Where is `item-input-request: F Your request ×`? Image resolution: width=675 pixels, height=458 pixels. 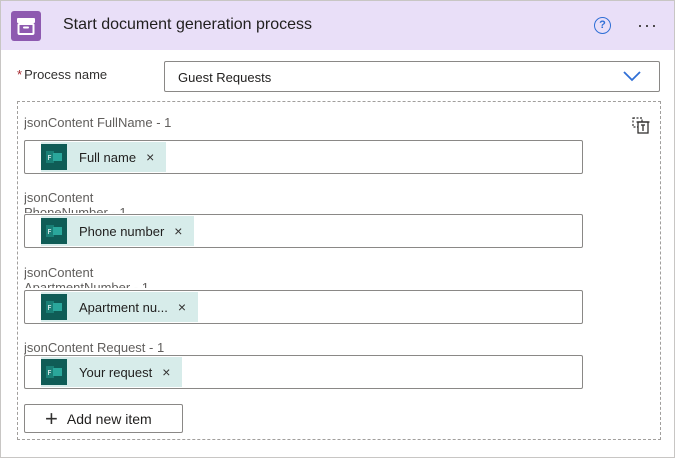 item-input-request: F Your request × is located at coordinates (303, 372).